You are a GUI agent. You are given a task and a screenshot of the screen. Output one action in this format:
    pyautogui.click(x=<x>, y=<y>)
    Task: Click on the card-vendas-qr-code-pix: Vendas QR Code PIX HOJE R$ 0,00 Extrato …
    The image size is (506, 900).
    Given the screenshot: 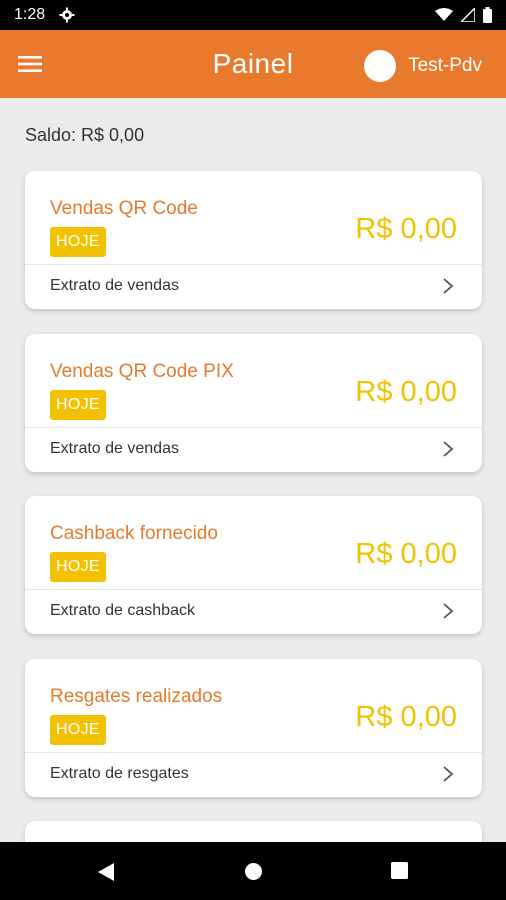 What is the action you would take?
    pyautogui.click(x=253, y=402)
    